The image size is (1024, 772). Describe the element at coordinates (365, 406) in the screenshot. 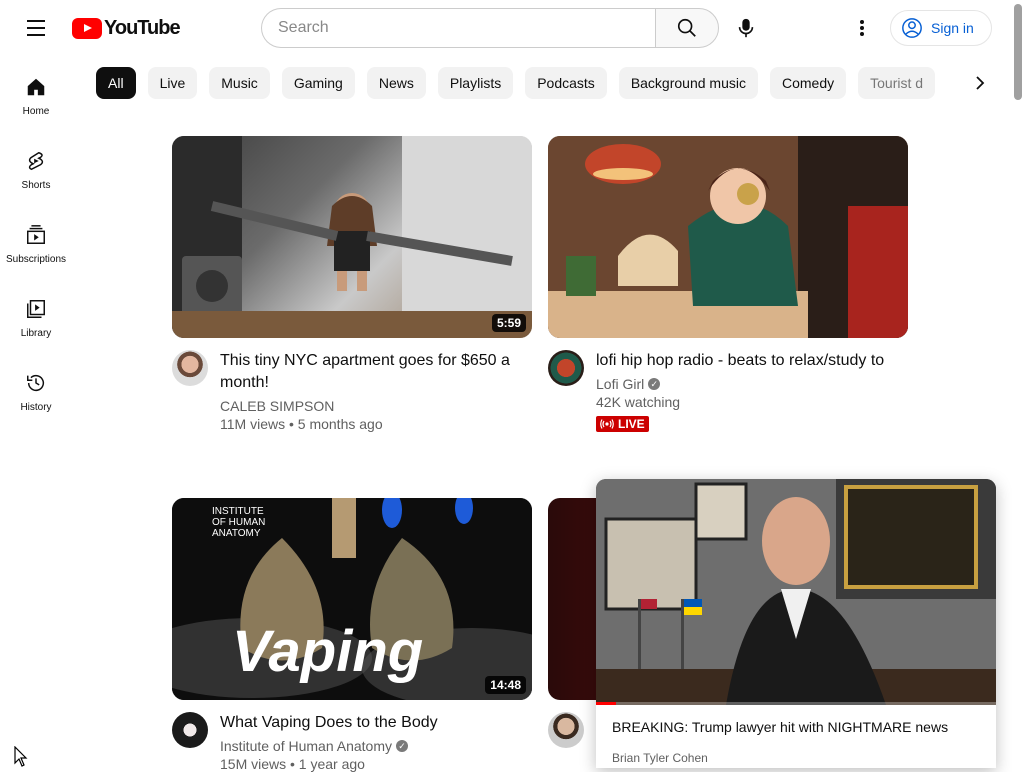

I see `channel-name: CALEB SIMPSON` at that location.